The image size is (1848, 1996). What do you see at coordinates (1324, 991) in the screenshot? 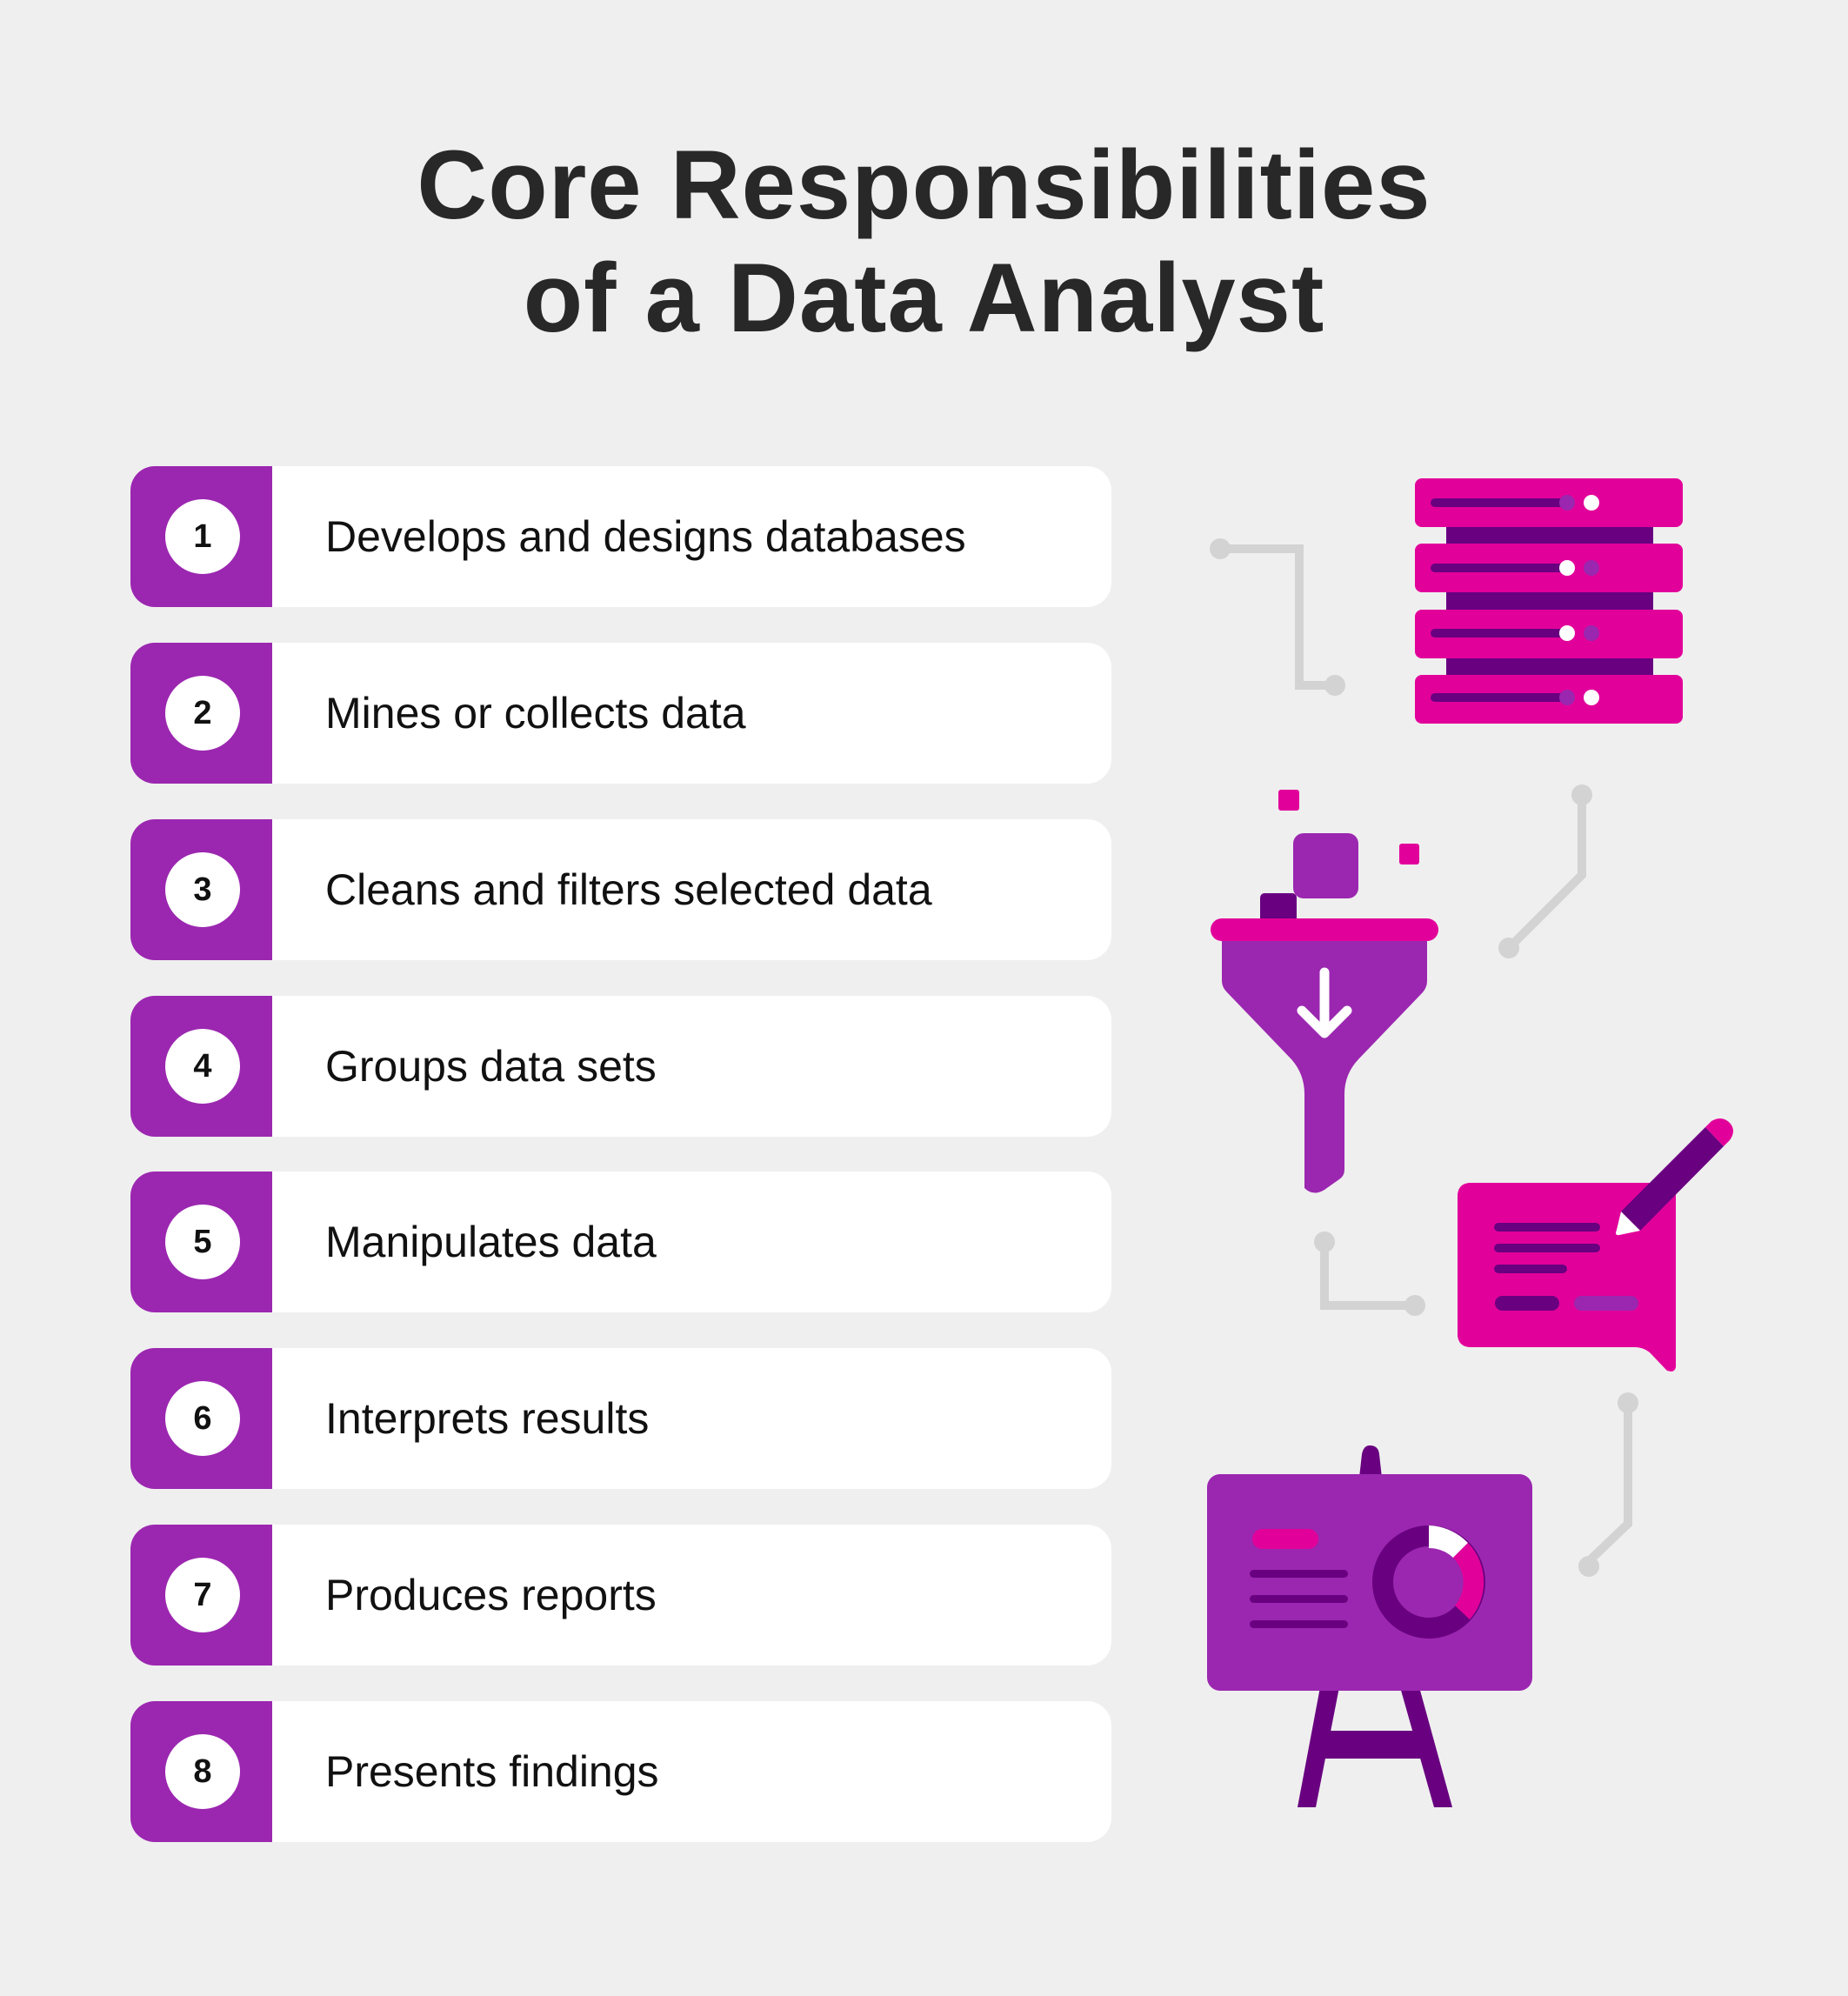
I see `funnel-filter-icon` at bounding box center [1324, 991].